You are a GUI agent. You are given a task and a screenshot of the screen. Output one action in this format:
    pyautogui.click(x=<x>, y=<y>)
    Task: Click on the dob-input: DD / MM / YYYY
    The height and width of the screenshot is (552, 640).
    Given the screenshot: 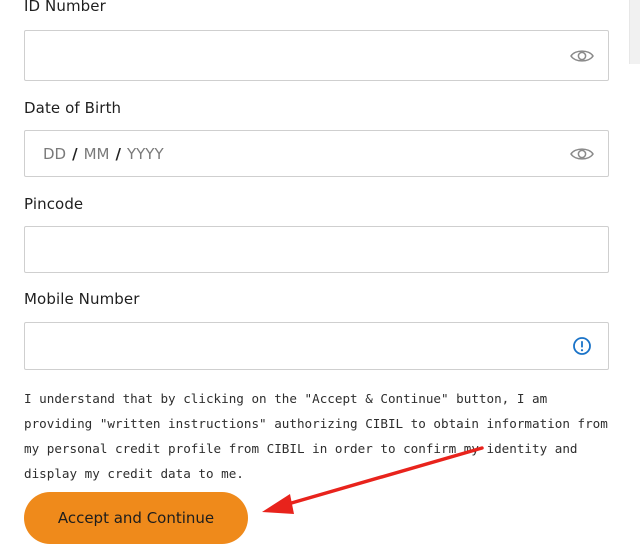 What is the action you would take?
    pyautogui.click(x=316, y=153)
    